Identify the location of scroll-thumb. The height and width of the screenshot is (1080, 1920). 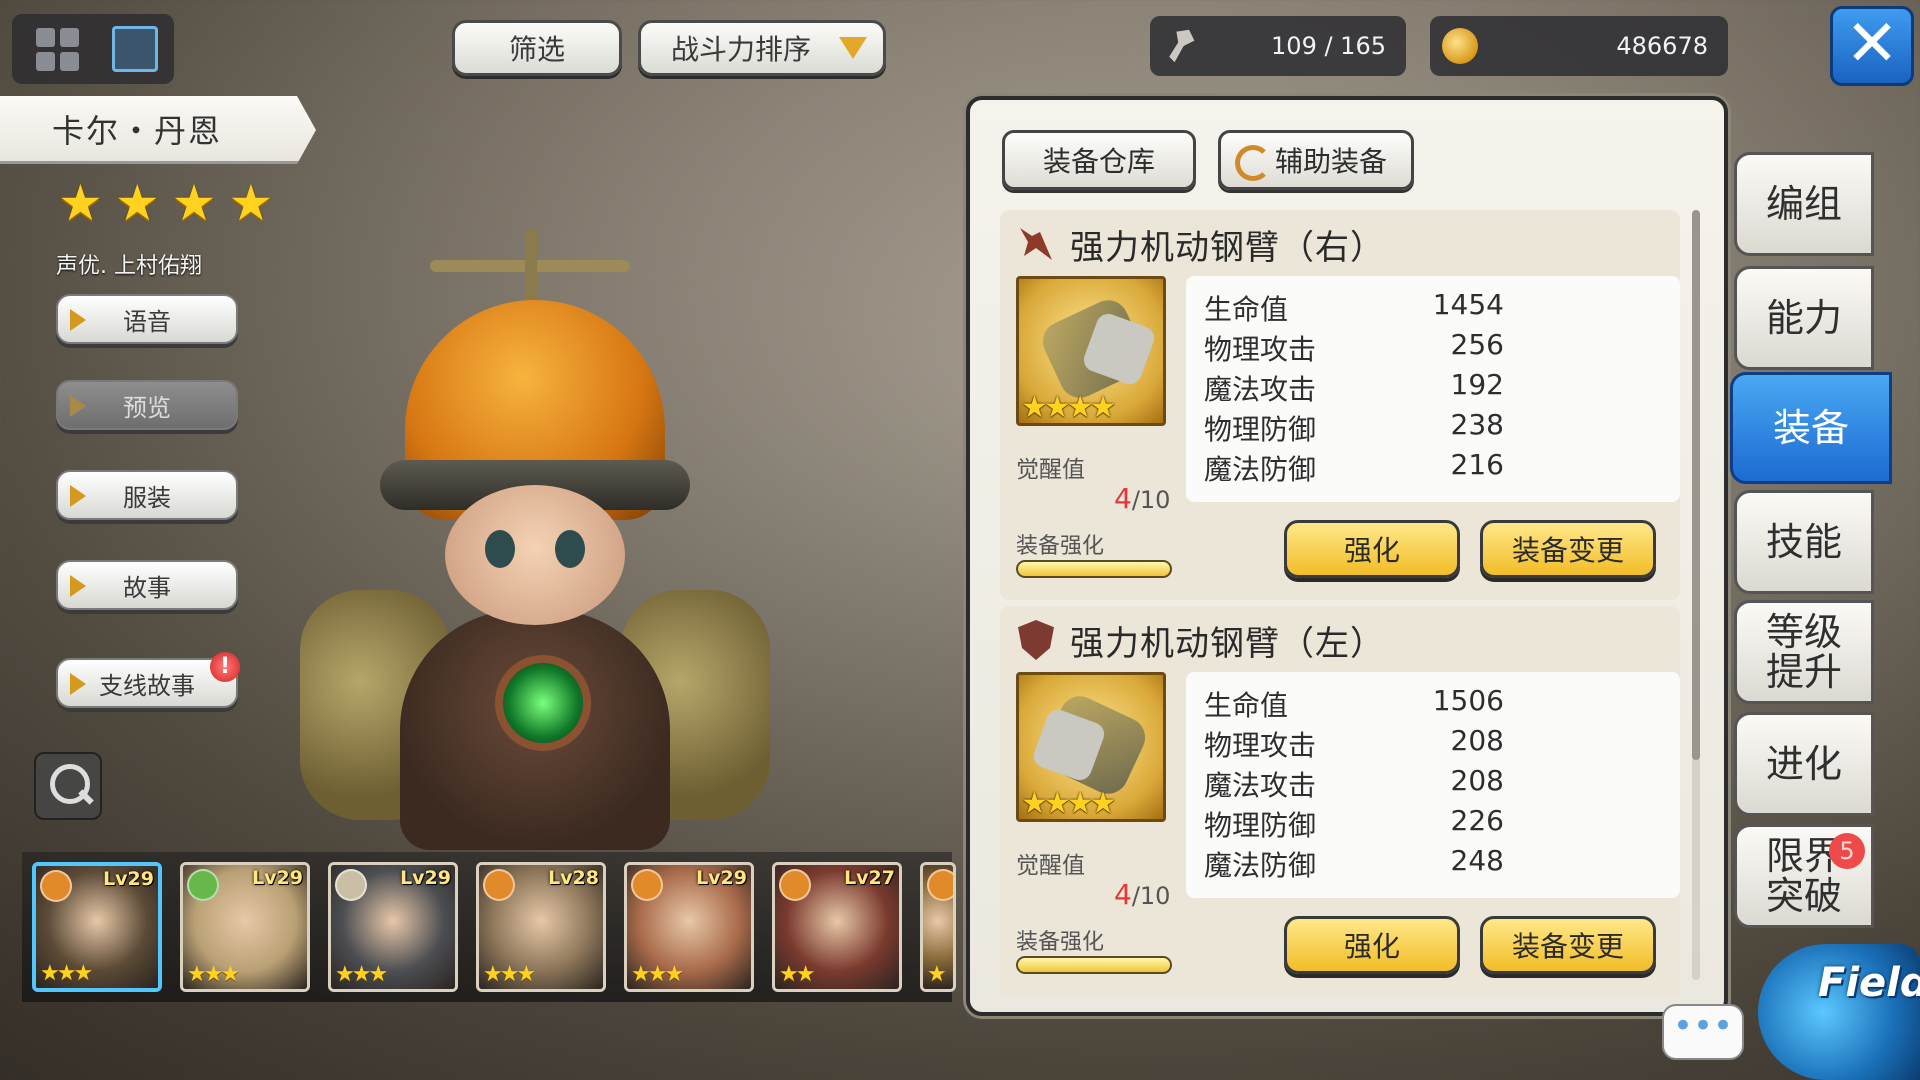
(1696, 485).